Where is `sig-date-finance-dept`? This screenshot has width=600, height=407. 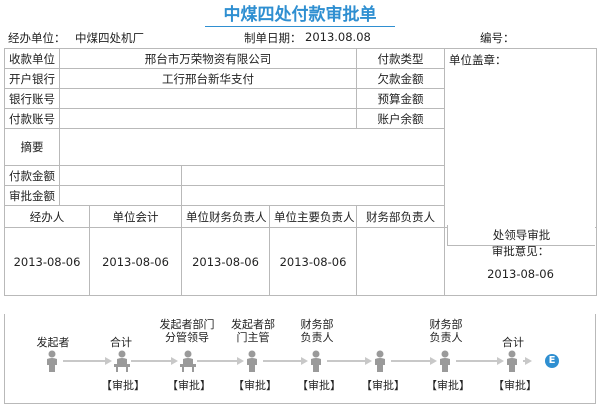
sig-date-finance-dept is located at coordinates (400, 261).